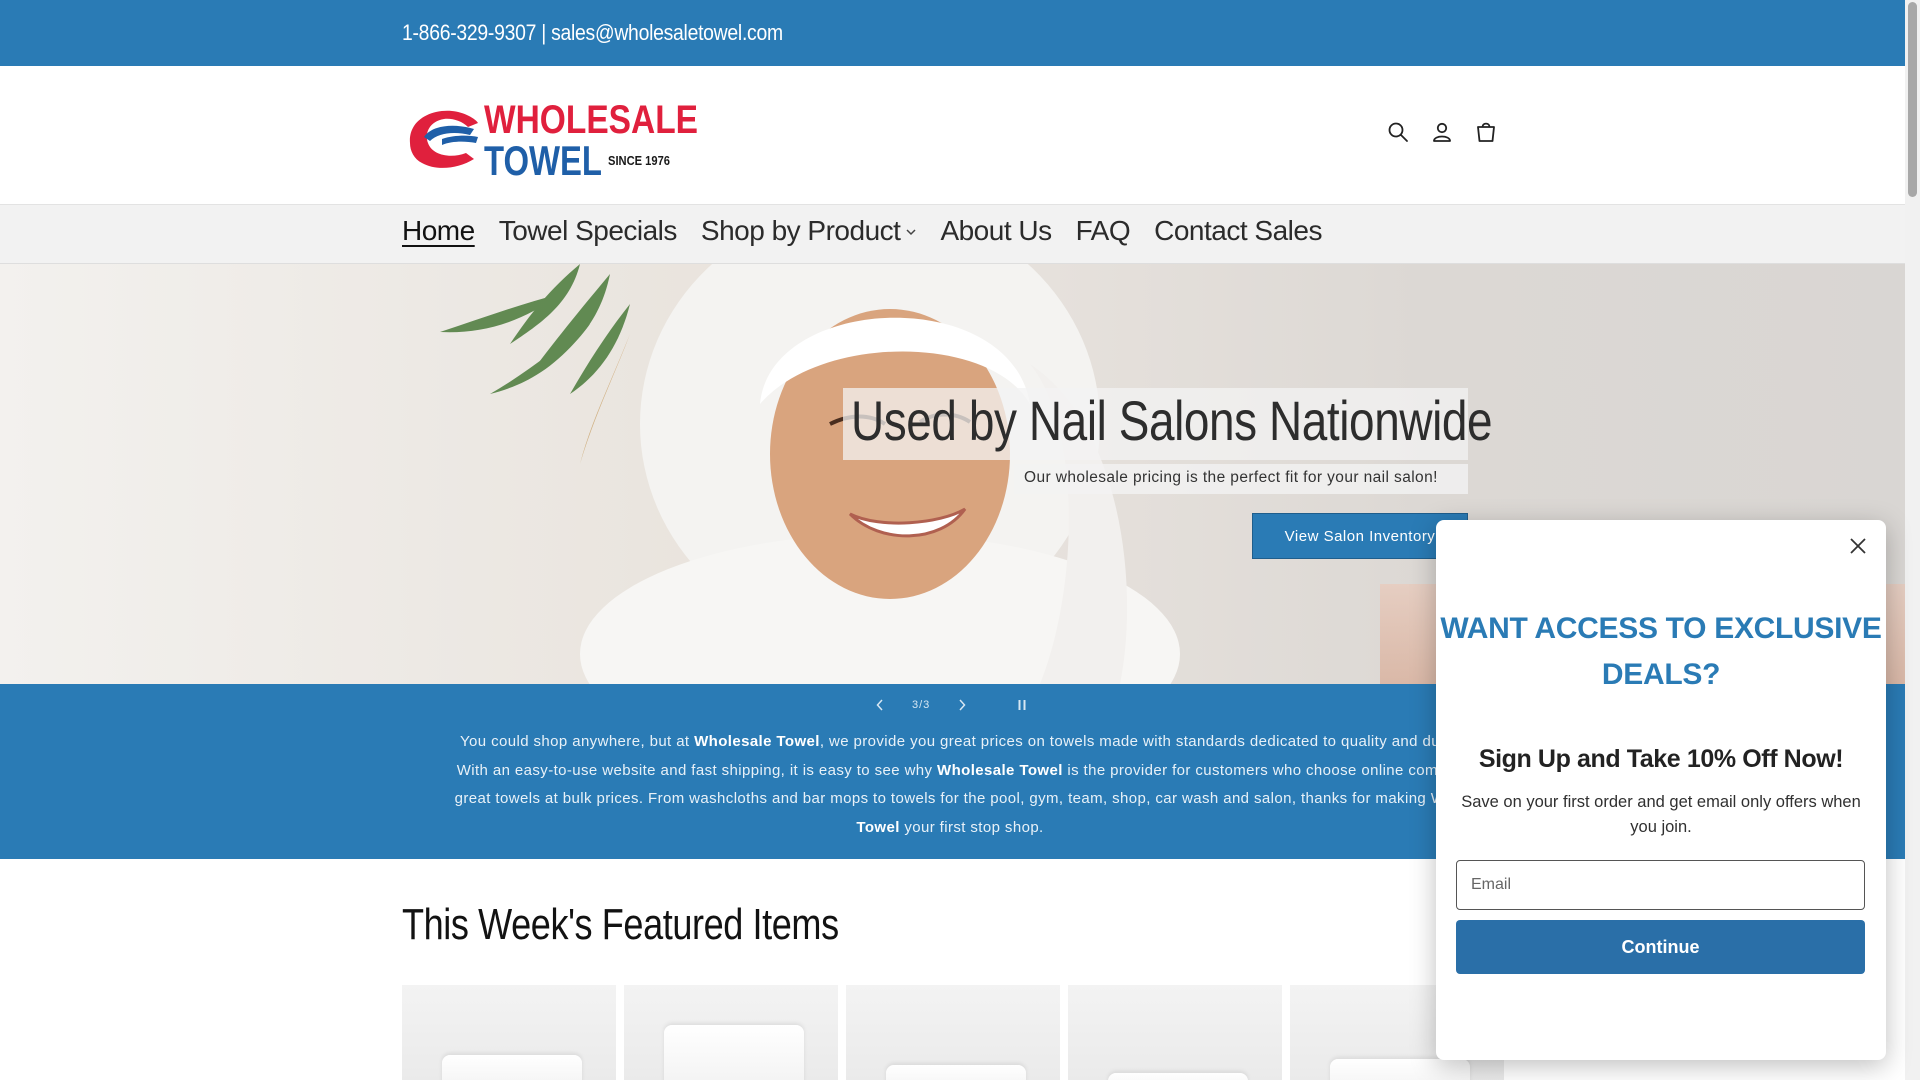 Image resolution: width=1920 pixels, height=1080 pixels. I want to click on page-scrollbar, so click(1912, 540).